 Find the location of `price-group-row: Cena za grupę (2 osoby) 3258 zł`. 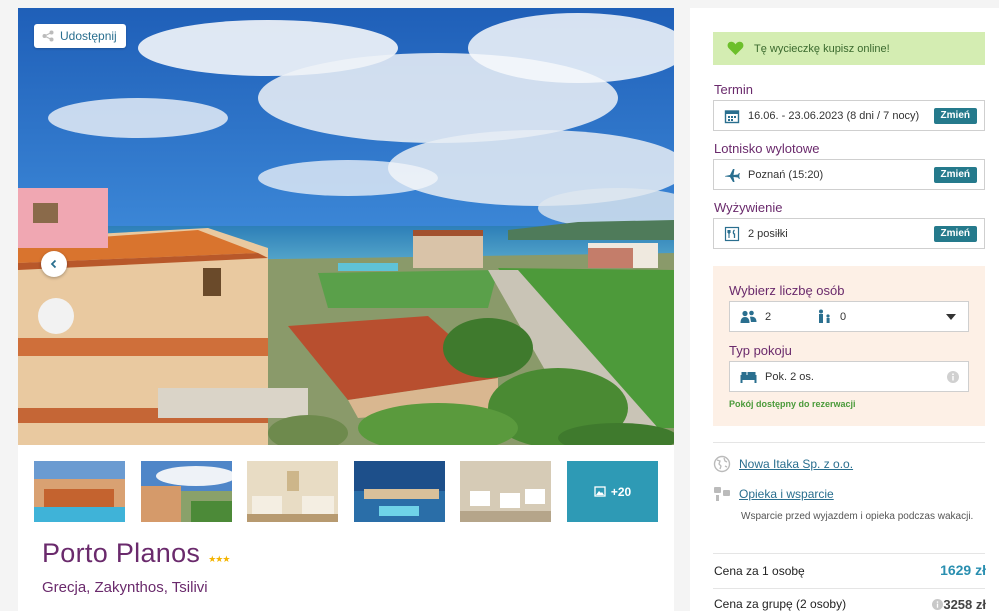

price-group-row: Cena za grupę (2 osoby) 3258 zł is located at coordinates (850, 604).